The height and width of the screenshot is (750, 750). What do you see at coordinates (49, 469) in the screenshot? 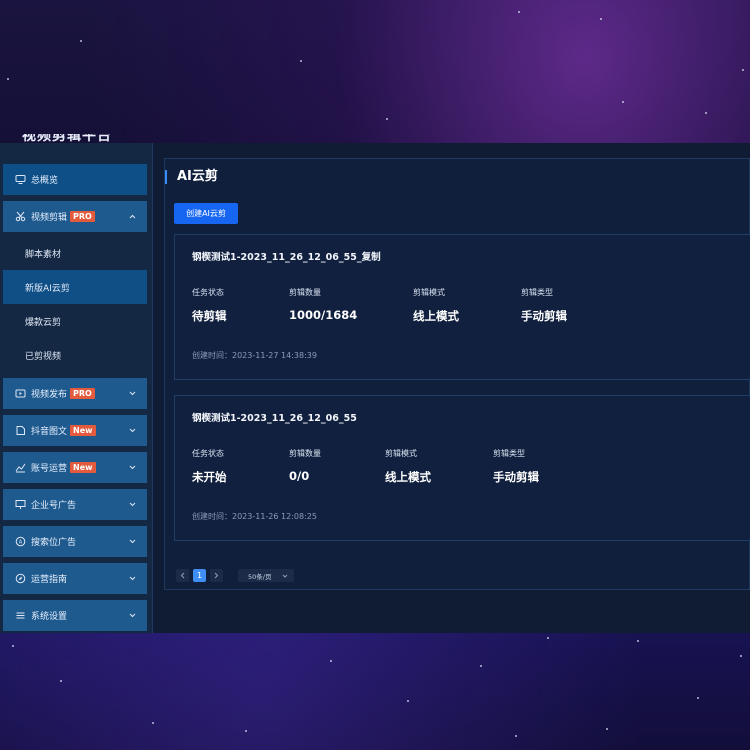
I see `sidebar-item-label: 账号运营` at bounding box center [49, 469].